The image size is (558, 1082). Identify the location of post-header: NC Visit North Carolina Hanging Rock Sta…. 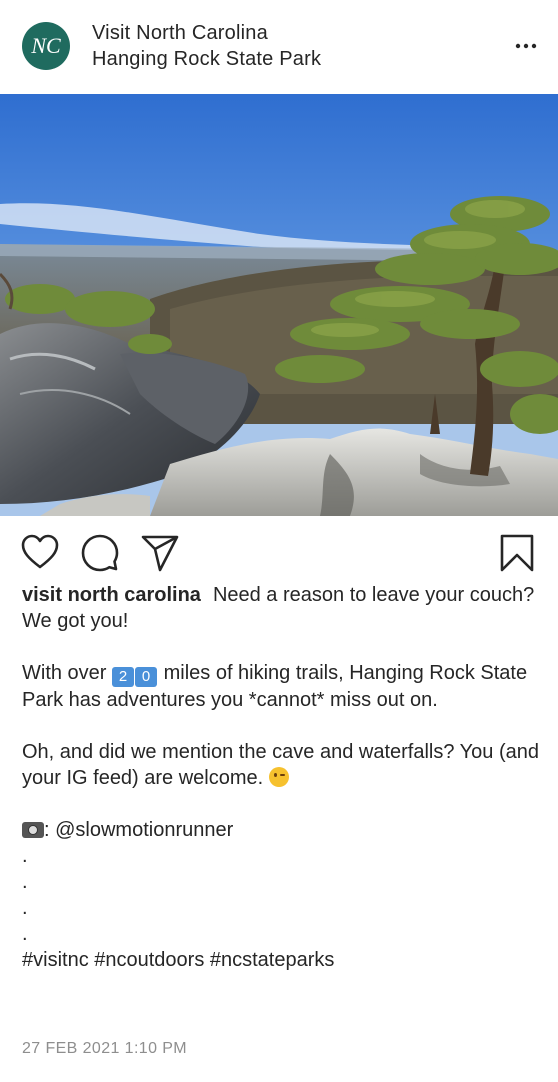
(279, 47).